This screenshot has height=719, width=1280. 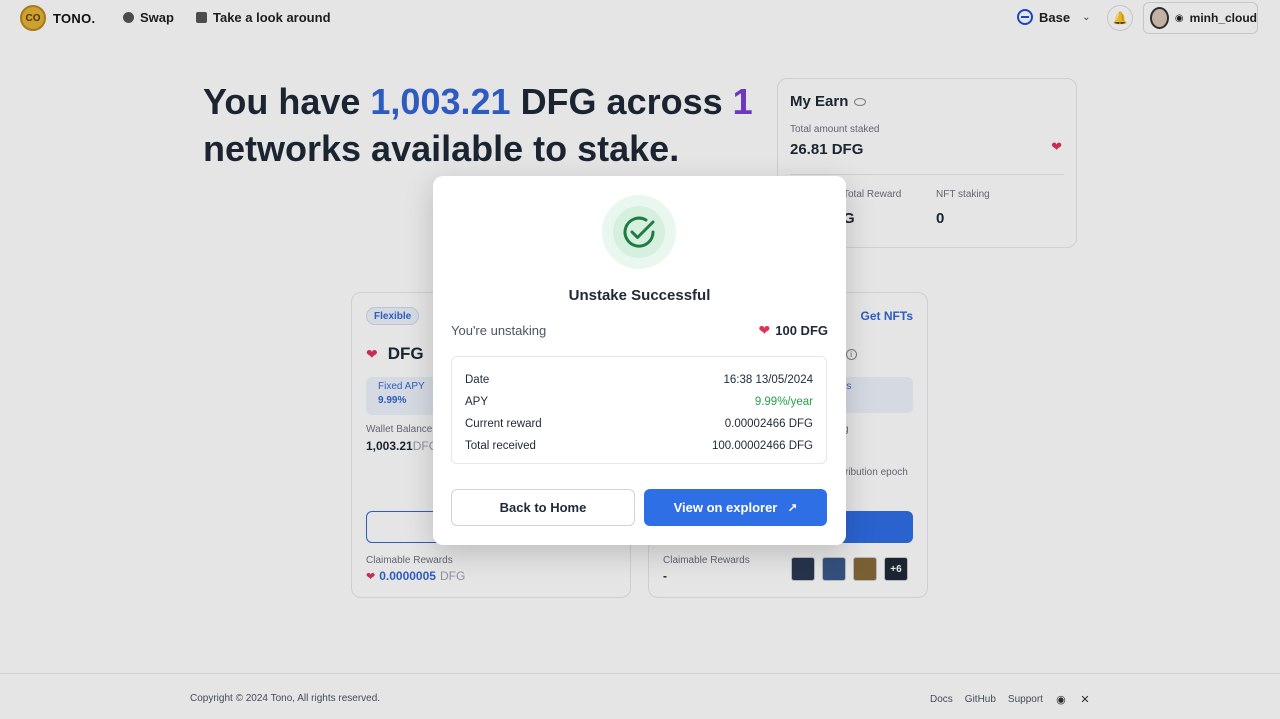 I want to click on detail-label: Date, so click(x=477, y=380).